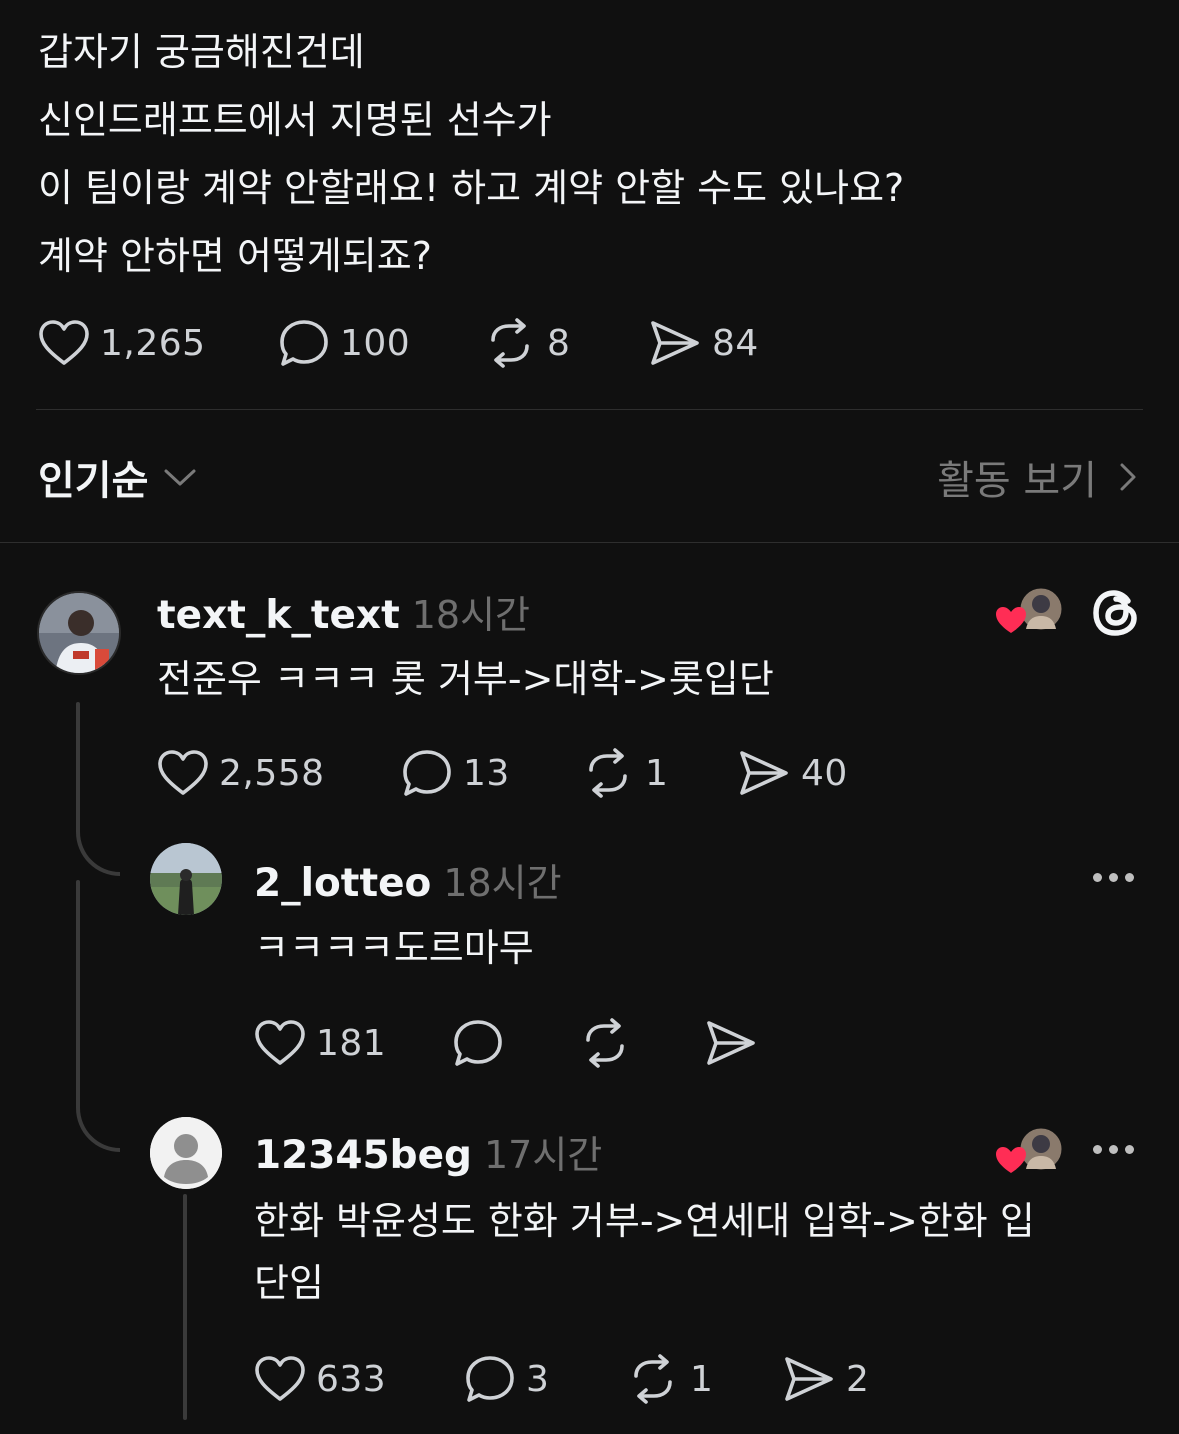 This screenshot has height=1434, width=1179. What do you see at coordinates (363, 1155) in the screenshot?
I see `username: 12345beg` at bounding box center [363, 1155].